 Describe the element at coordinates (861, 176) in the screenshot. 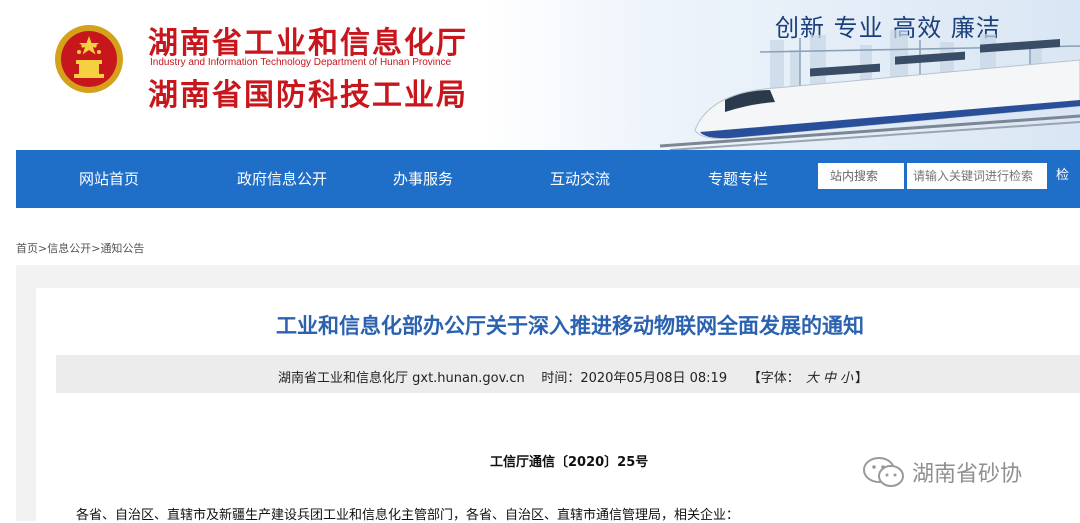

I see `site-search-label: 站内搜索` at that location.